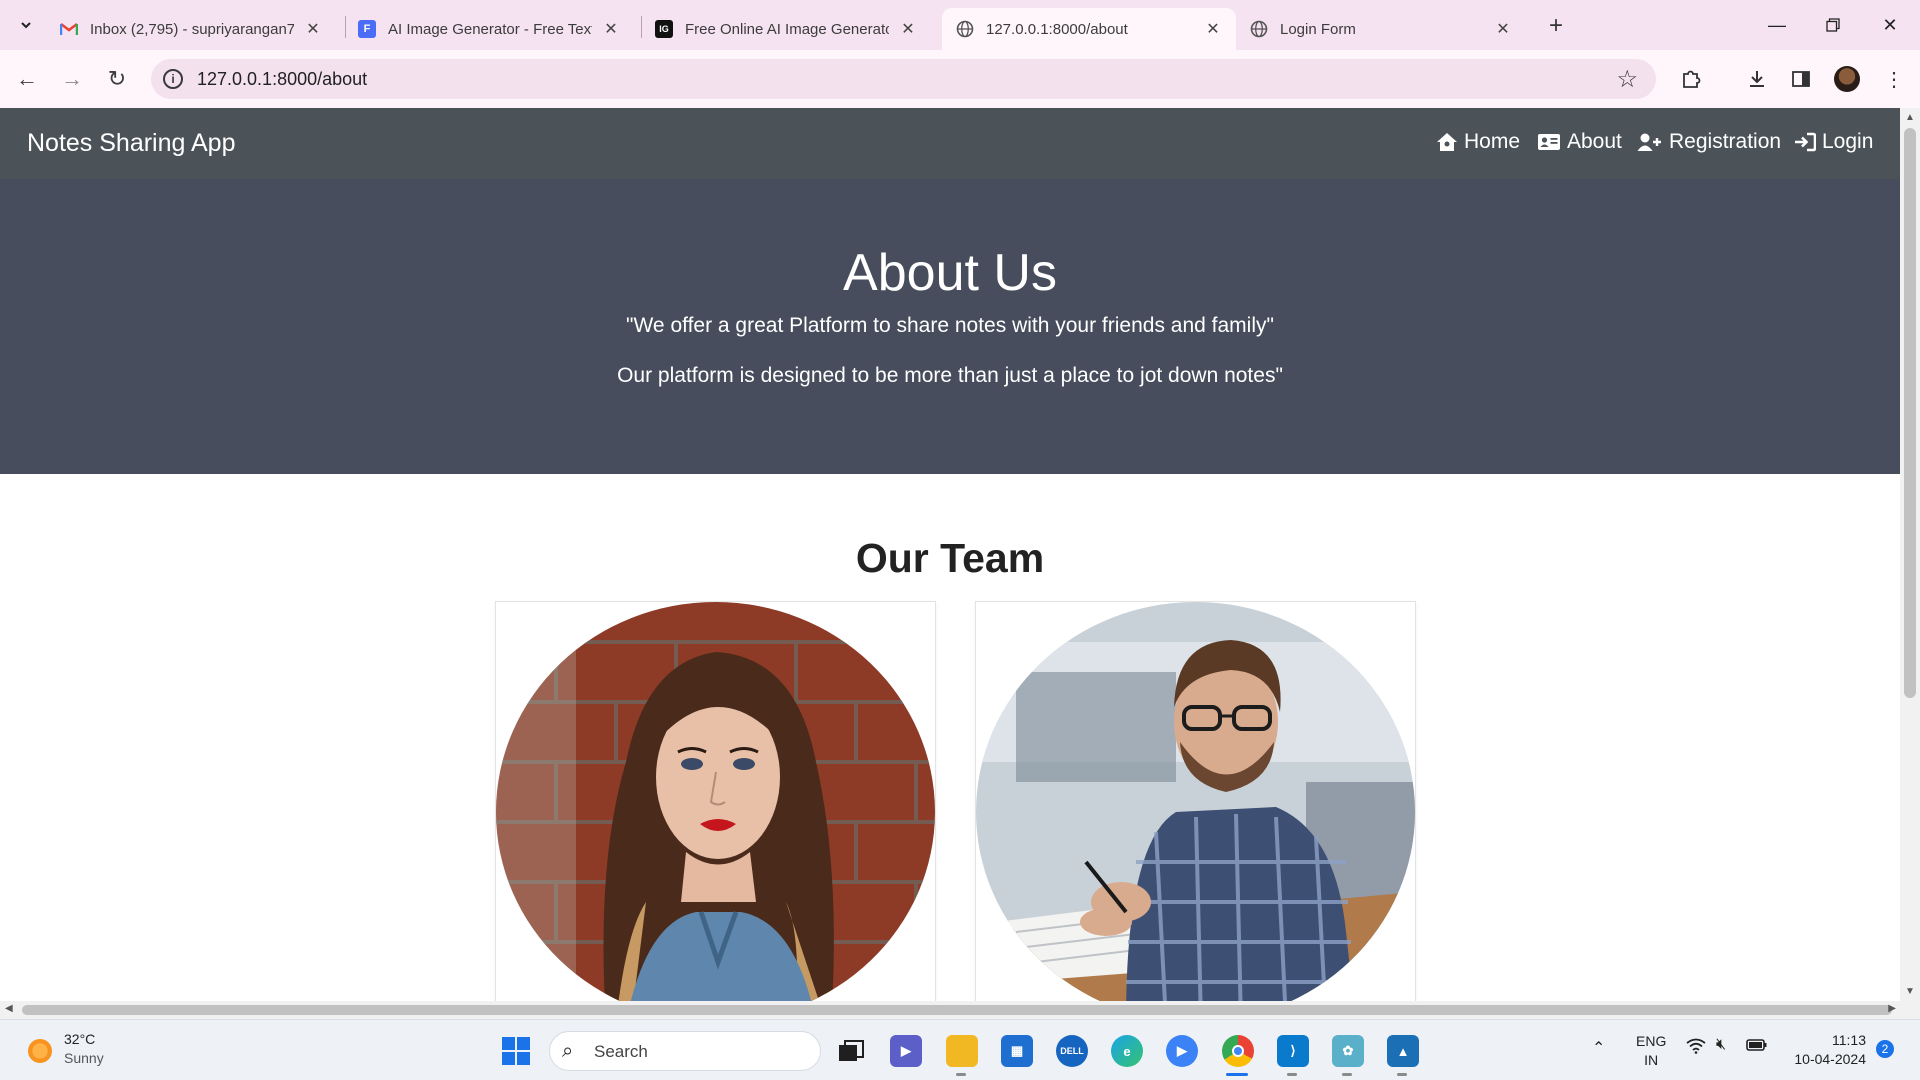 The height and width of the screenshot is (1080, 1920). Describe the element at coordinates (1651, 1051) in the screenshot. I see `language-indicator: ENG IN` at that location.